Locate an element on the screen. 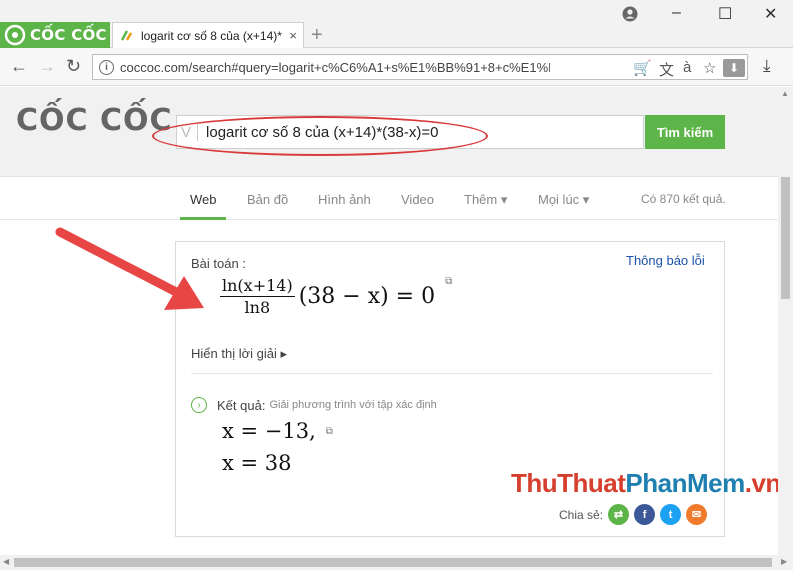 The image size is (793, 570). brand-name: CỐC CỐC is located at coordinates (68, 35).